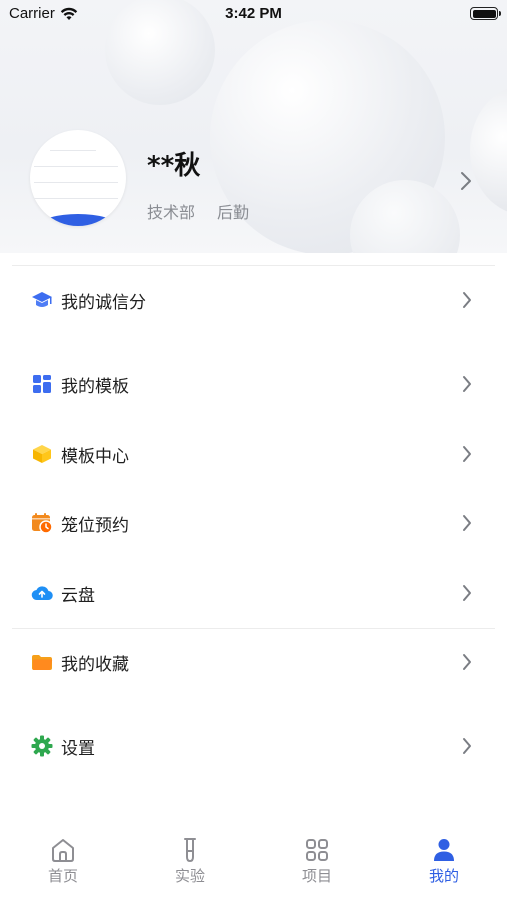  I want to click on user-department: 技术部, so click(171, 212).